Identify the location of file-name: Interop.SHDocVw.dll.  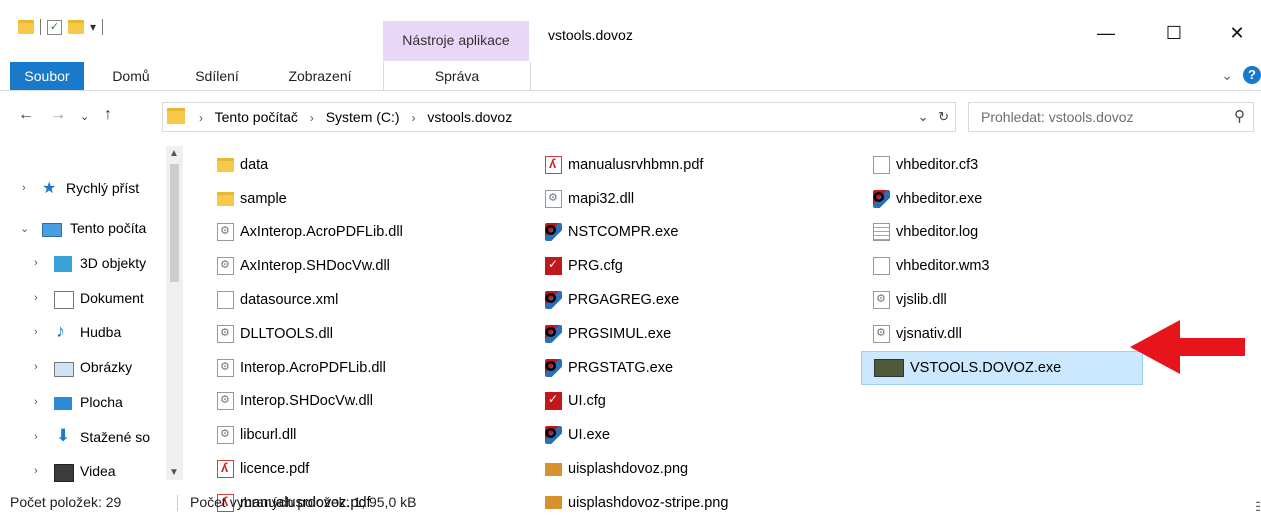
(306, 401).